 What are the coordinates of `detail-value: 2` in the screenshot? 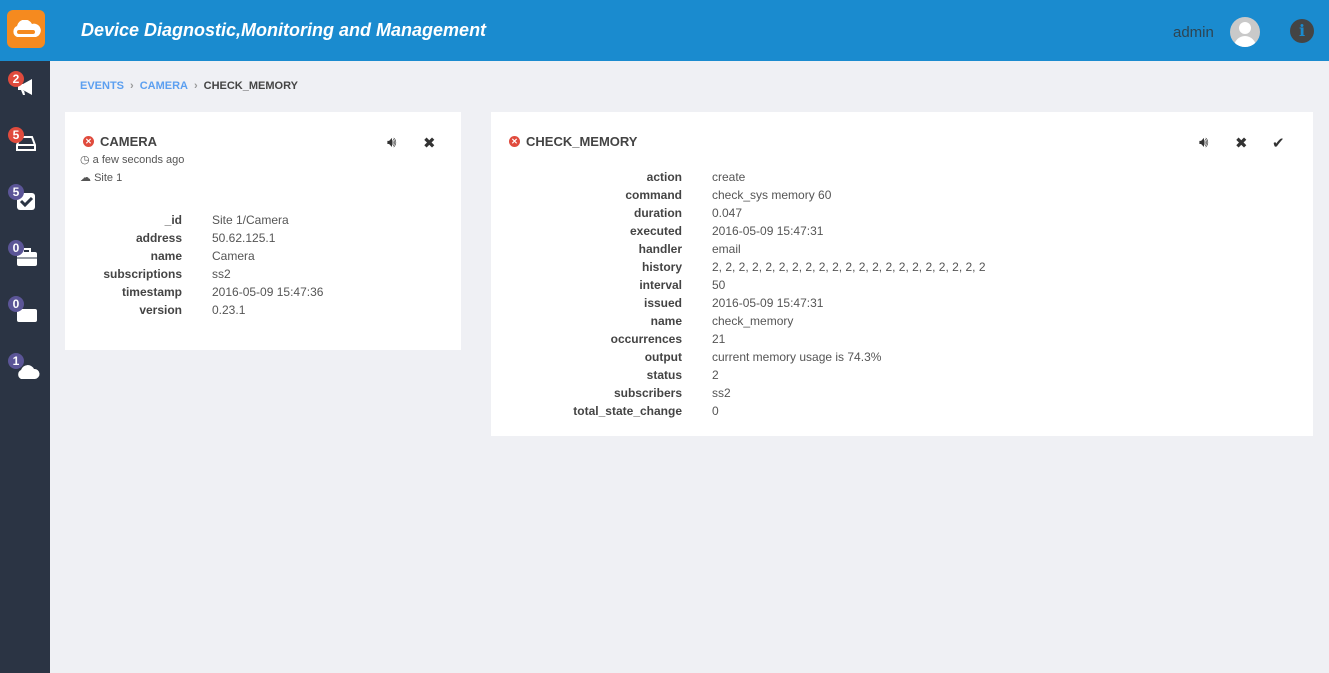 It's located at (715, 375).